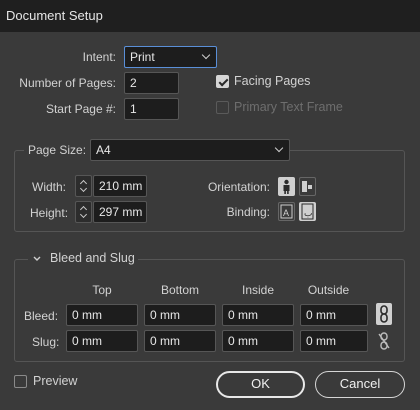 The image size is (420, 410). Describe the element at coordinates (222, 107) in the screenshot. I see `primary-text-frame-checkbox` at that location.